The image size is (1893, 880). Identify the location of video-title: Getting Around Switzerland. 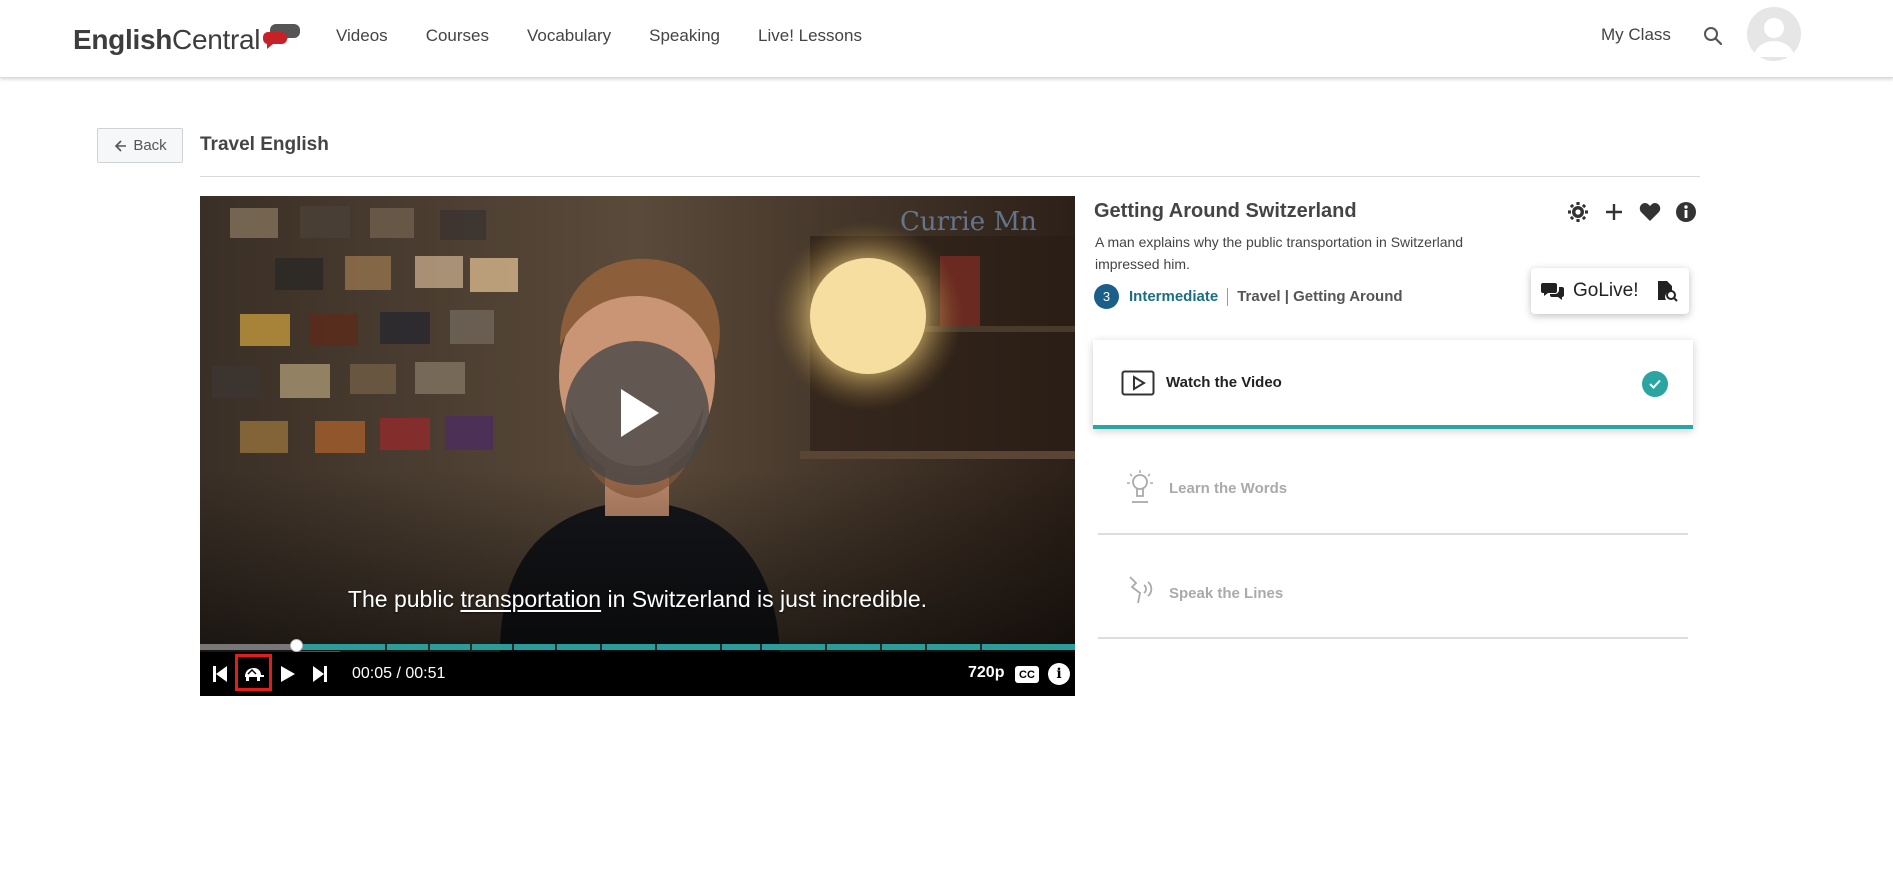
(1225, 211).